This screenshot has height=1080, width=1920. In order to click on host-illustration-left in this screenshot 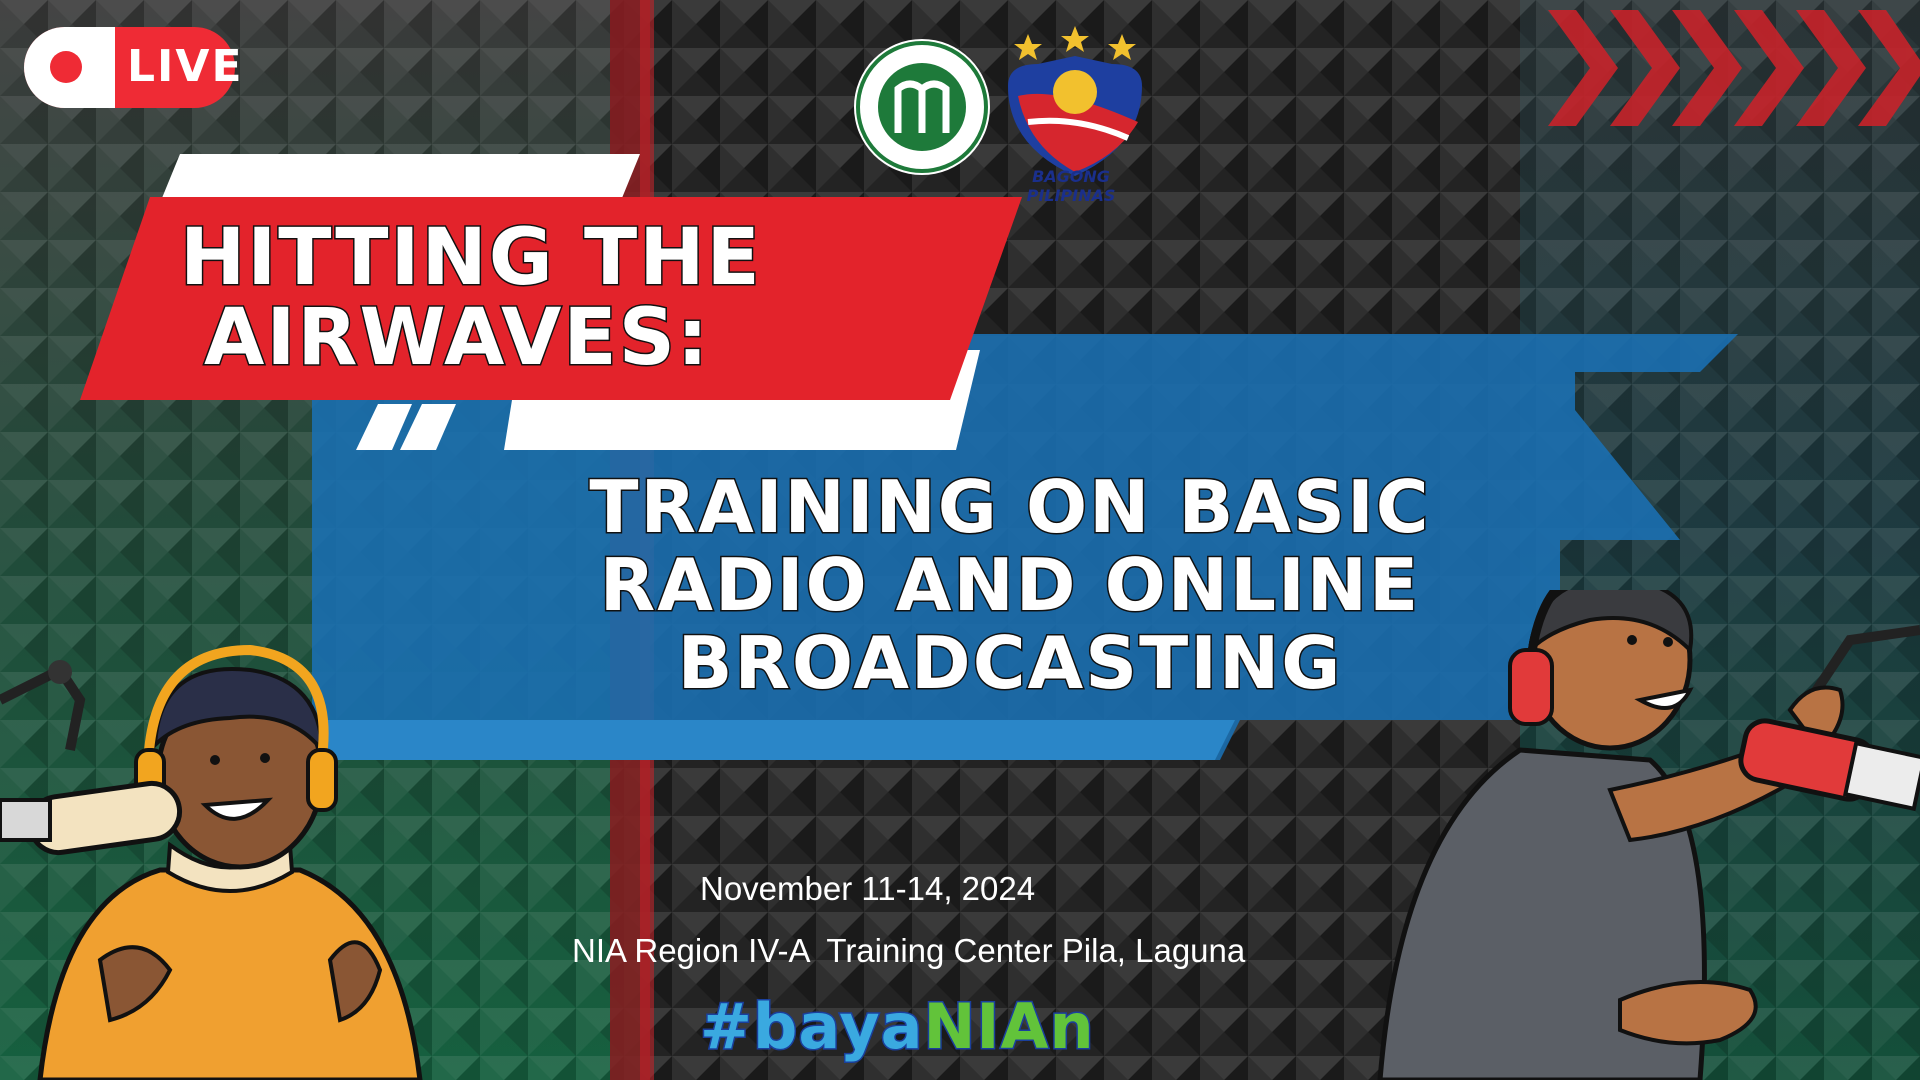, I will do `click(211, 862)`.